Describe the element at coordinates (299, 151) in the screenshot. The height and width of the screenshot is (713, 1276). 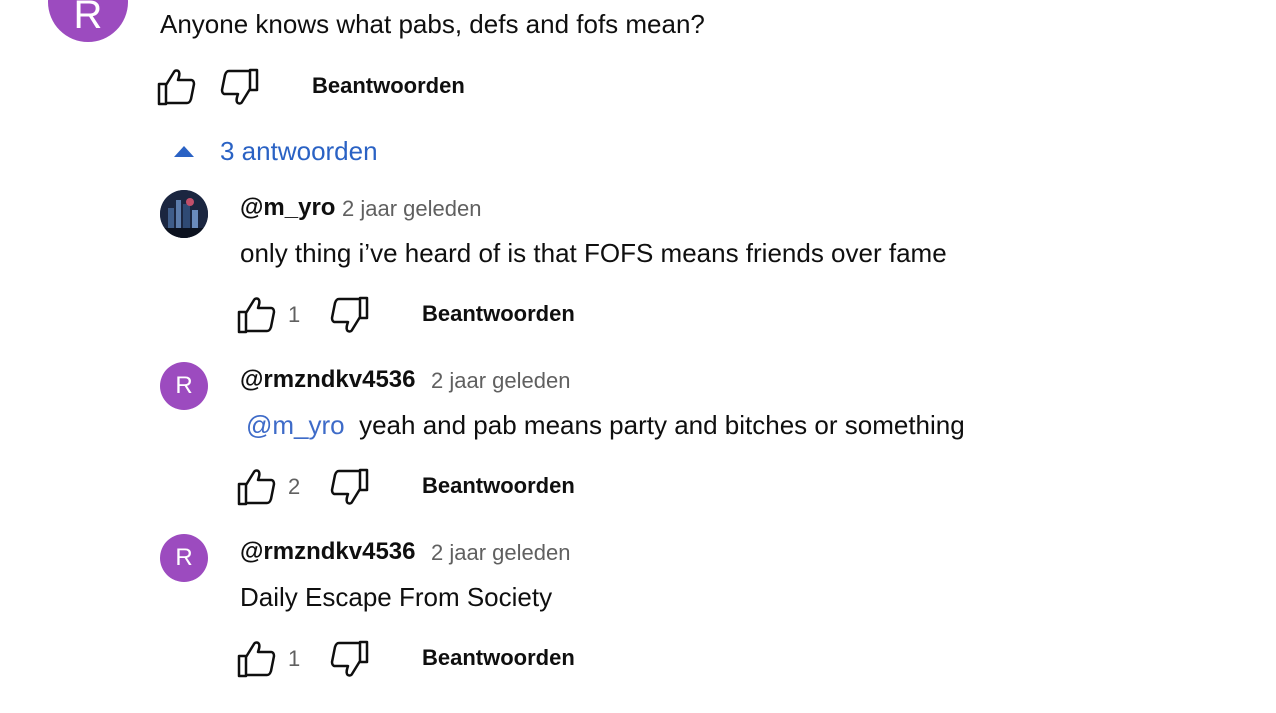
I see `replies-toggle-label: 3 antwoorden` at that location.